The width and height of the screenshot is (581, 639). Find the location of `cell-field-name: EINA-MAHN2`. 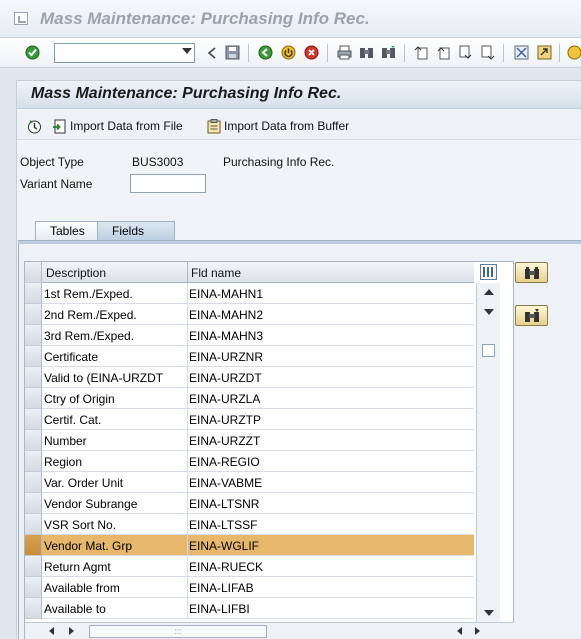

cell-field-name: EINA-MAHN2 is located at coordinates (226, 315).